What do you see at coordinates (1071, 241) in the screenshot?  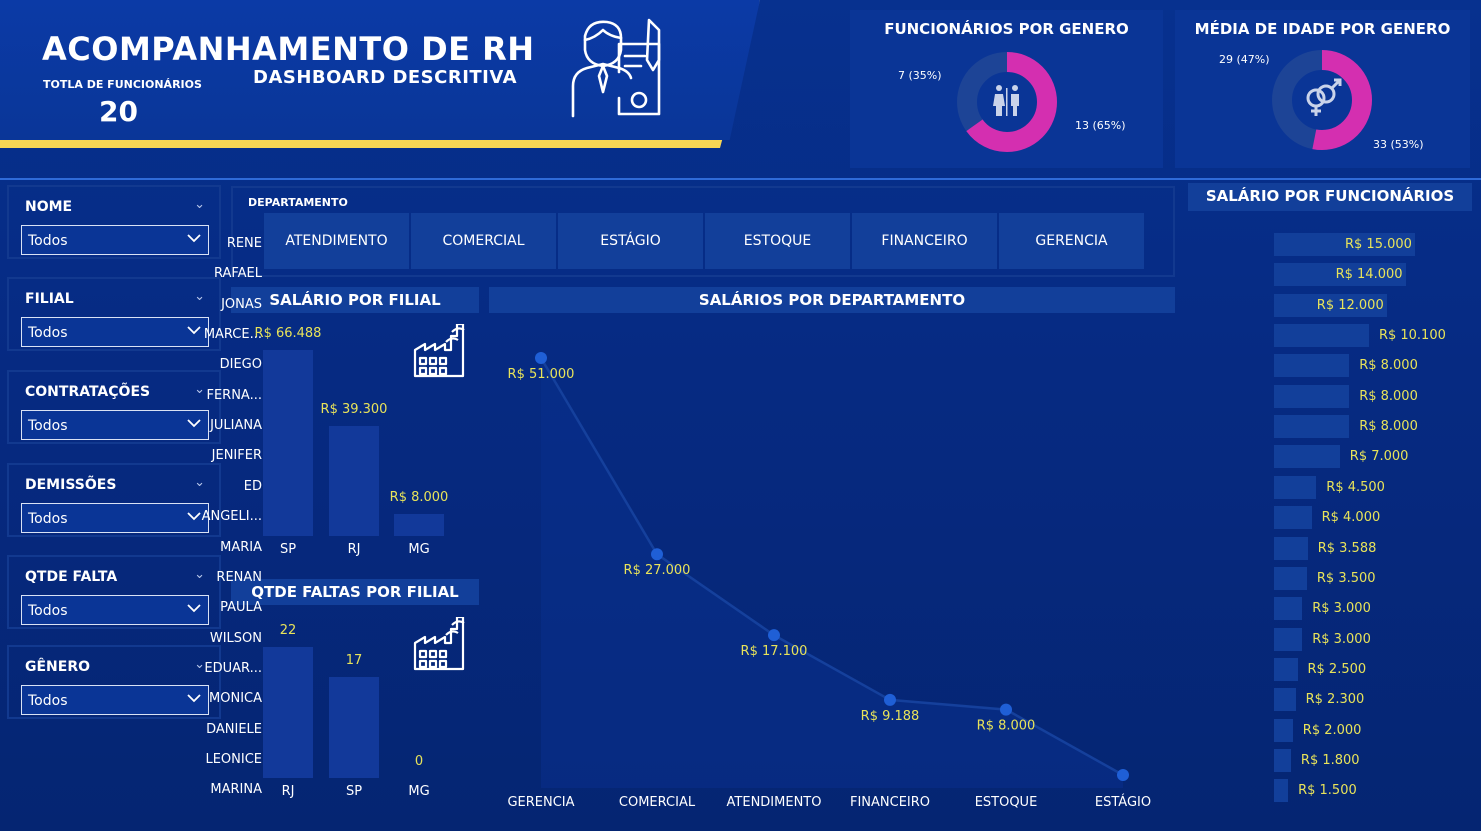 I see `dept-button-gerencia: GERENCIA` at bounding box center [1071, 241].